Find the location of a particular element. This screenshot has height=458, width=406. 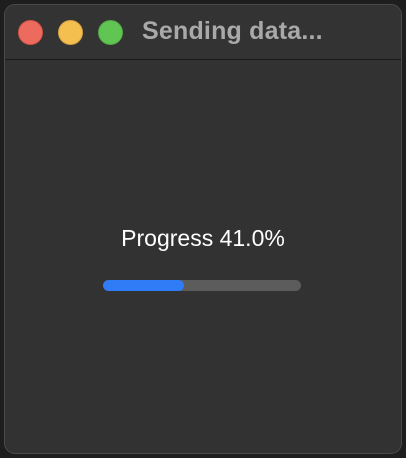

close-button is located at coordinates (30, 32).